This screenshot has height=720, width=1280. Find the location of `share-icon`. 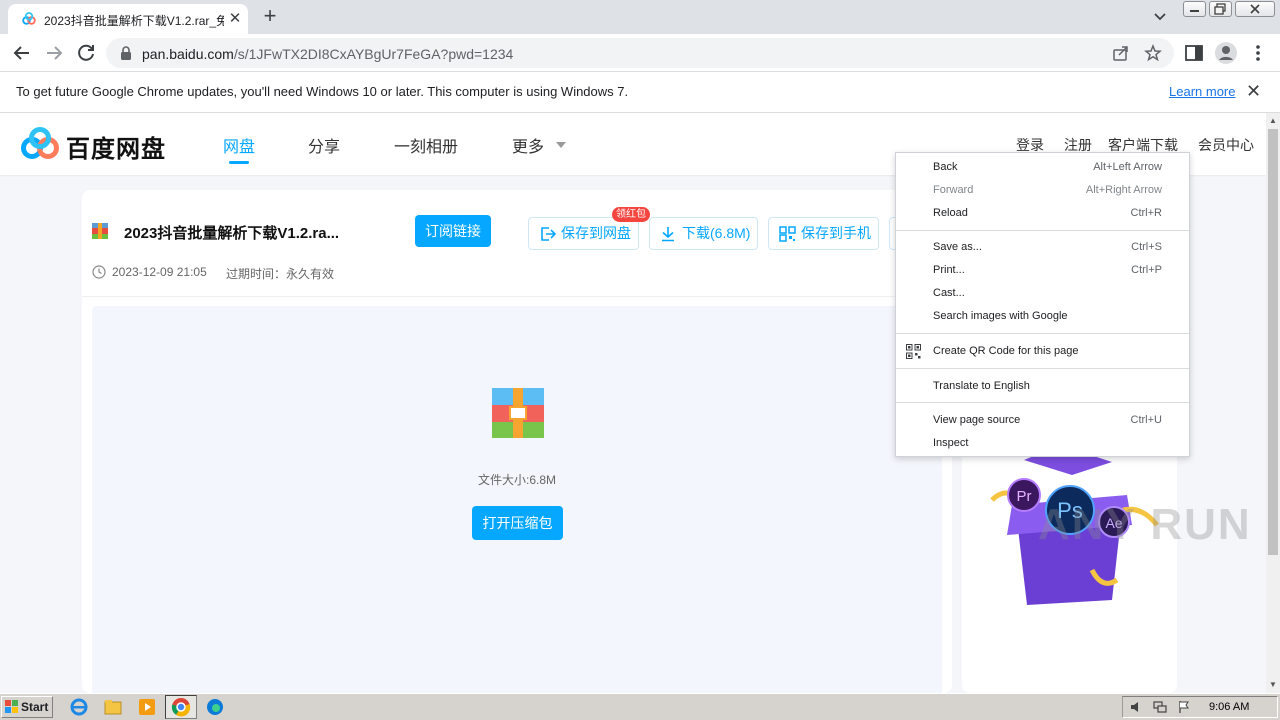

share-icon is located at coordinates (1121, 53).